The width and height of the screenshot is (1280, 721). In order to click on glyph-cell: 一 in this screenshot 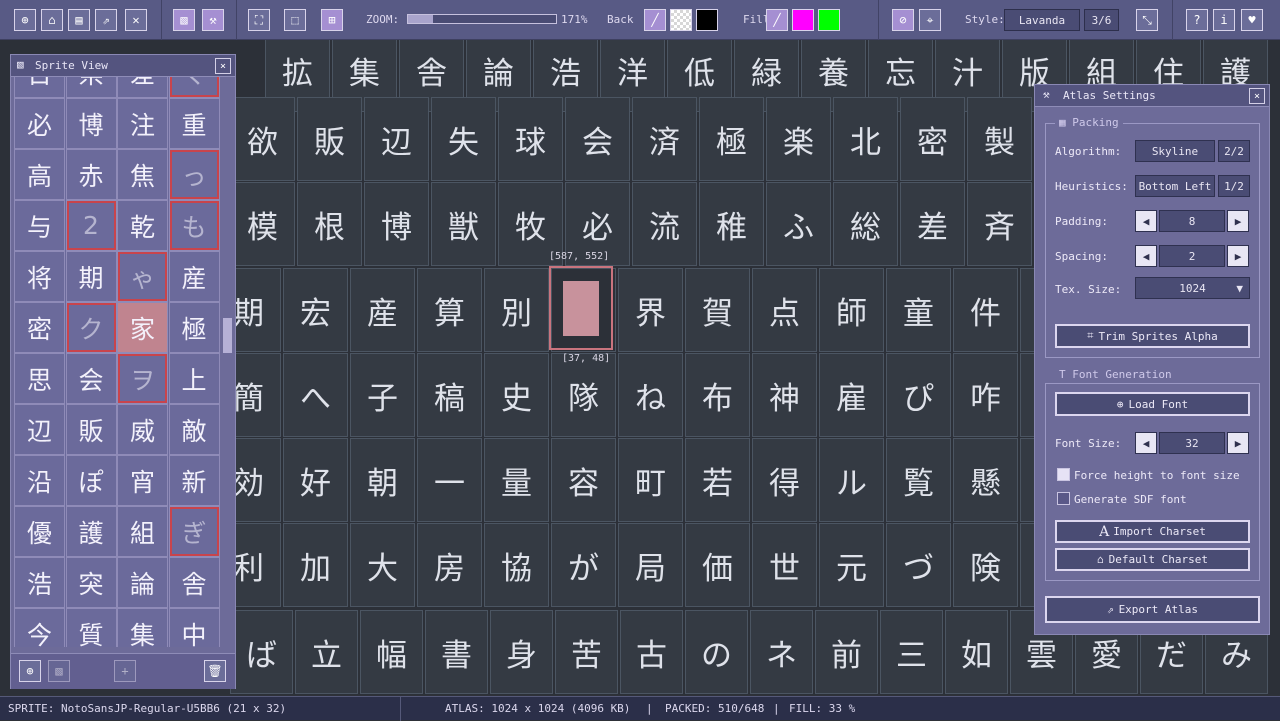, I will do `click(449, 480)`.